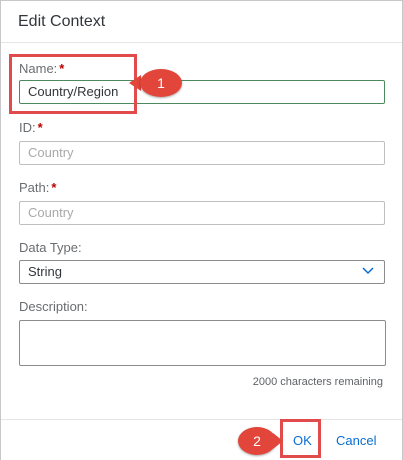  Describe the element at coordinates (356, 441) in the screenshot. I see `cancel-button: Cancel` at that location.